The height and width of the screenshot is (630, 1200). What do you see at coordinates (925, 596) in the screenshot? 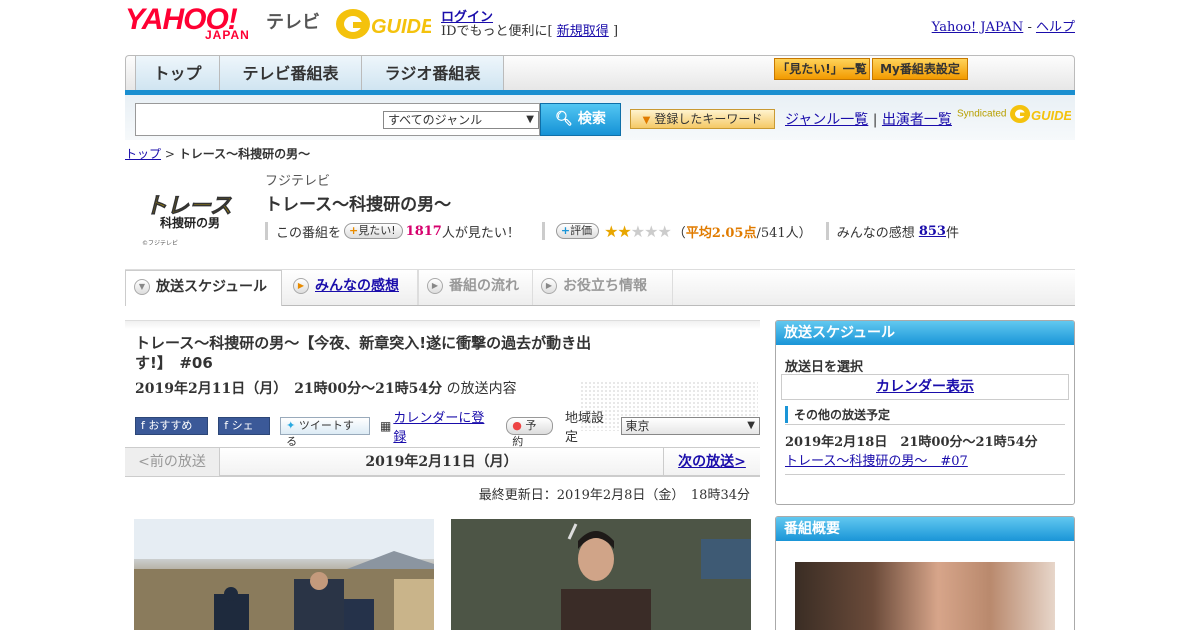
I see `program-key-visual` at bounding box center [925, 596].